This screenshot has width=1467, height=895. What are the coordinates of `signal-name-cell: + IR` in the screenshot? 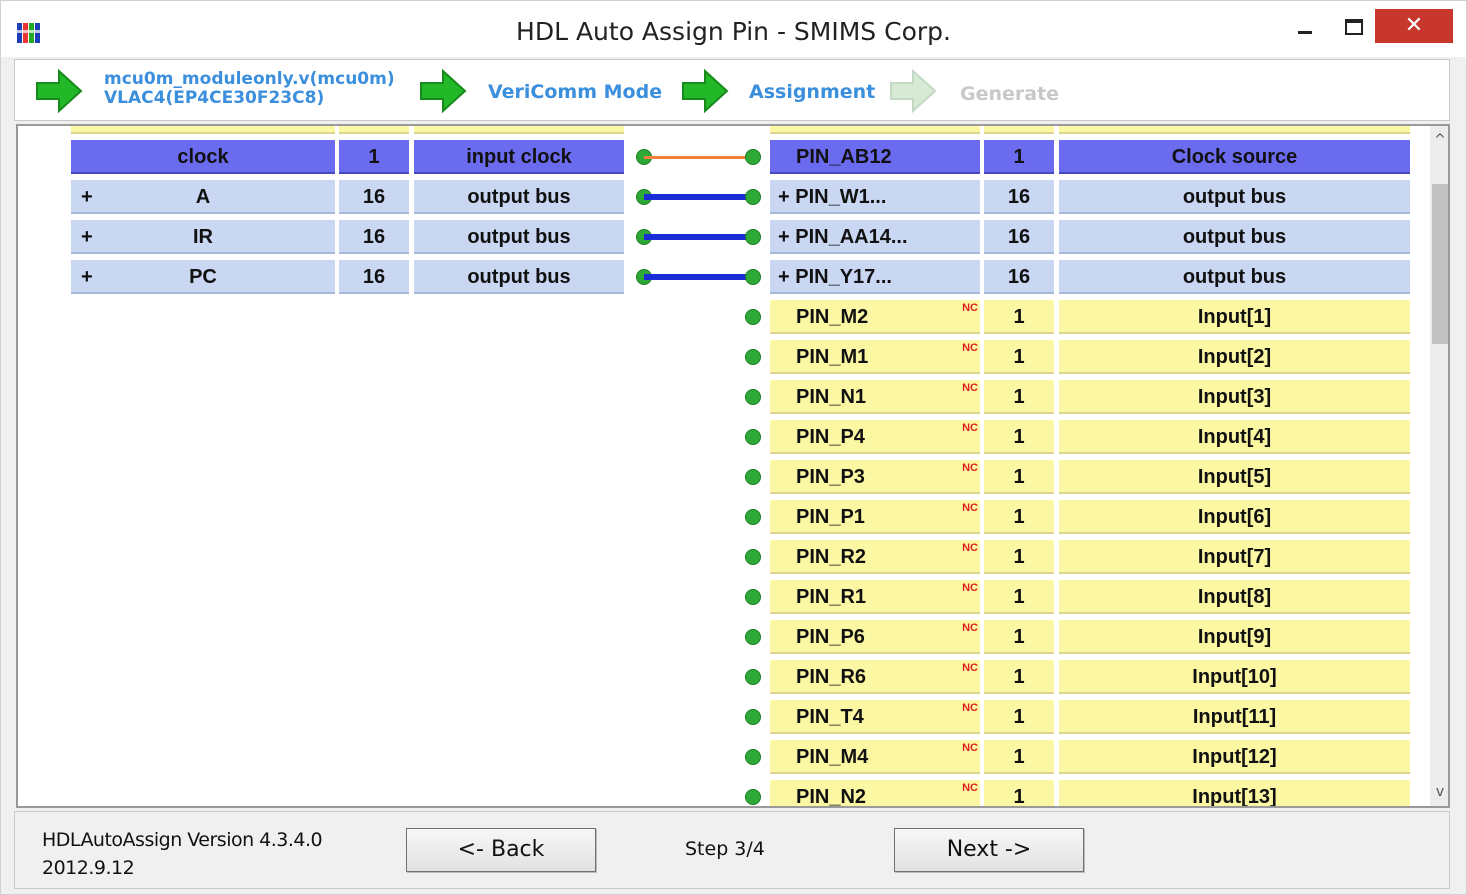 It's located at (203, 237).